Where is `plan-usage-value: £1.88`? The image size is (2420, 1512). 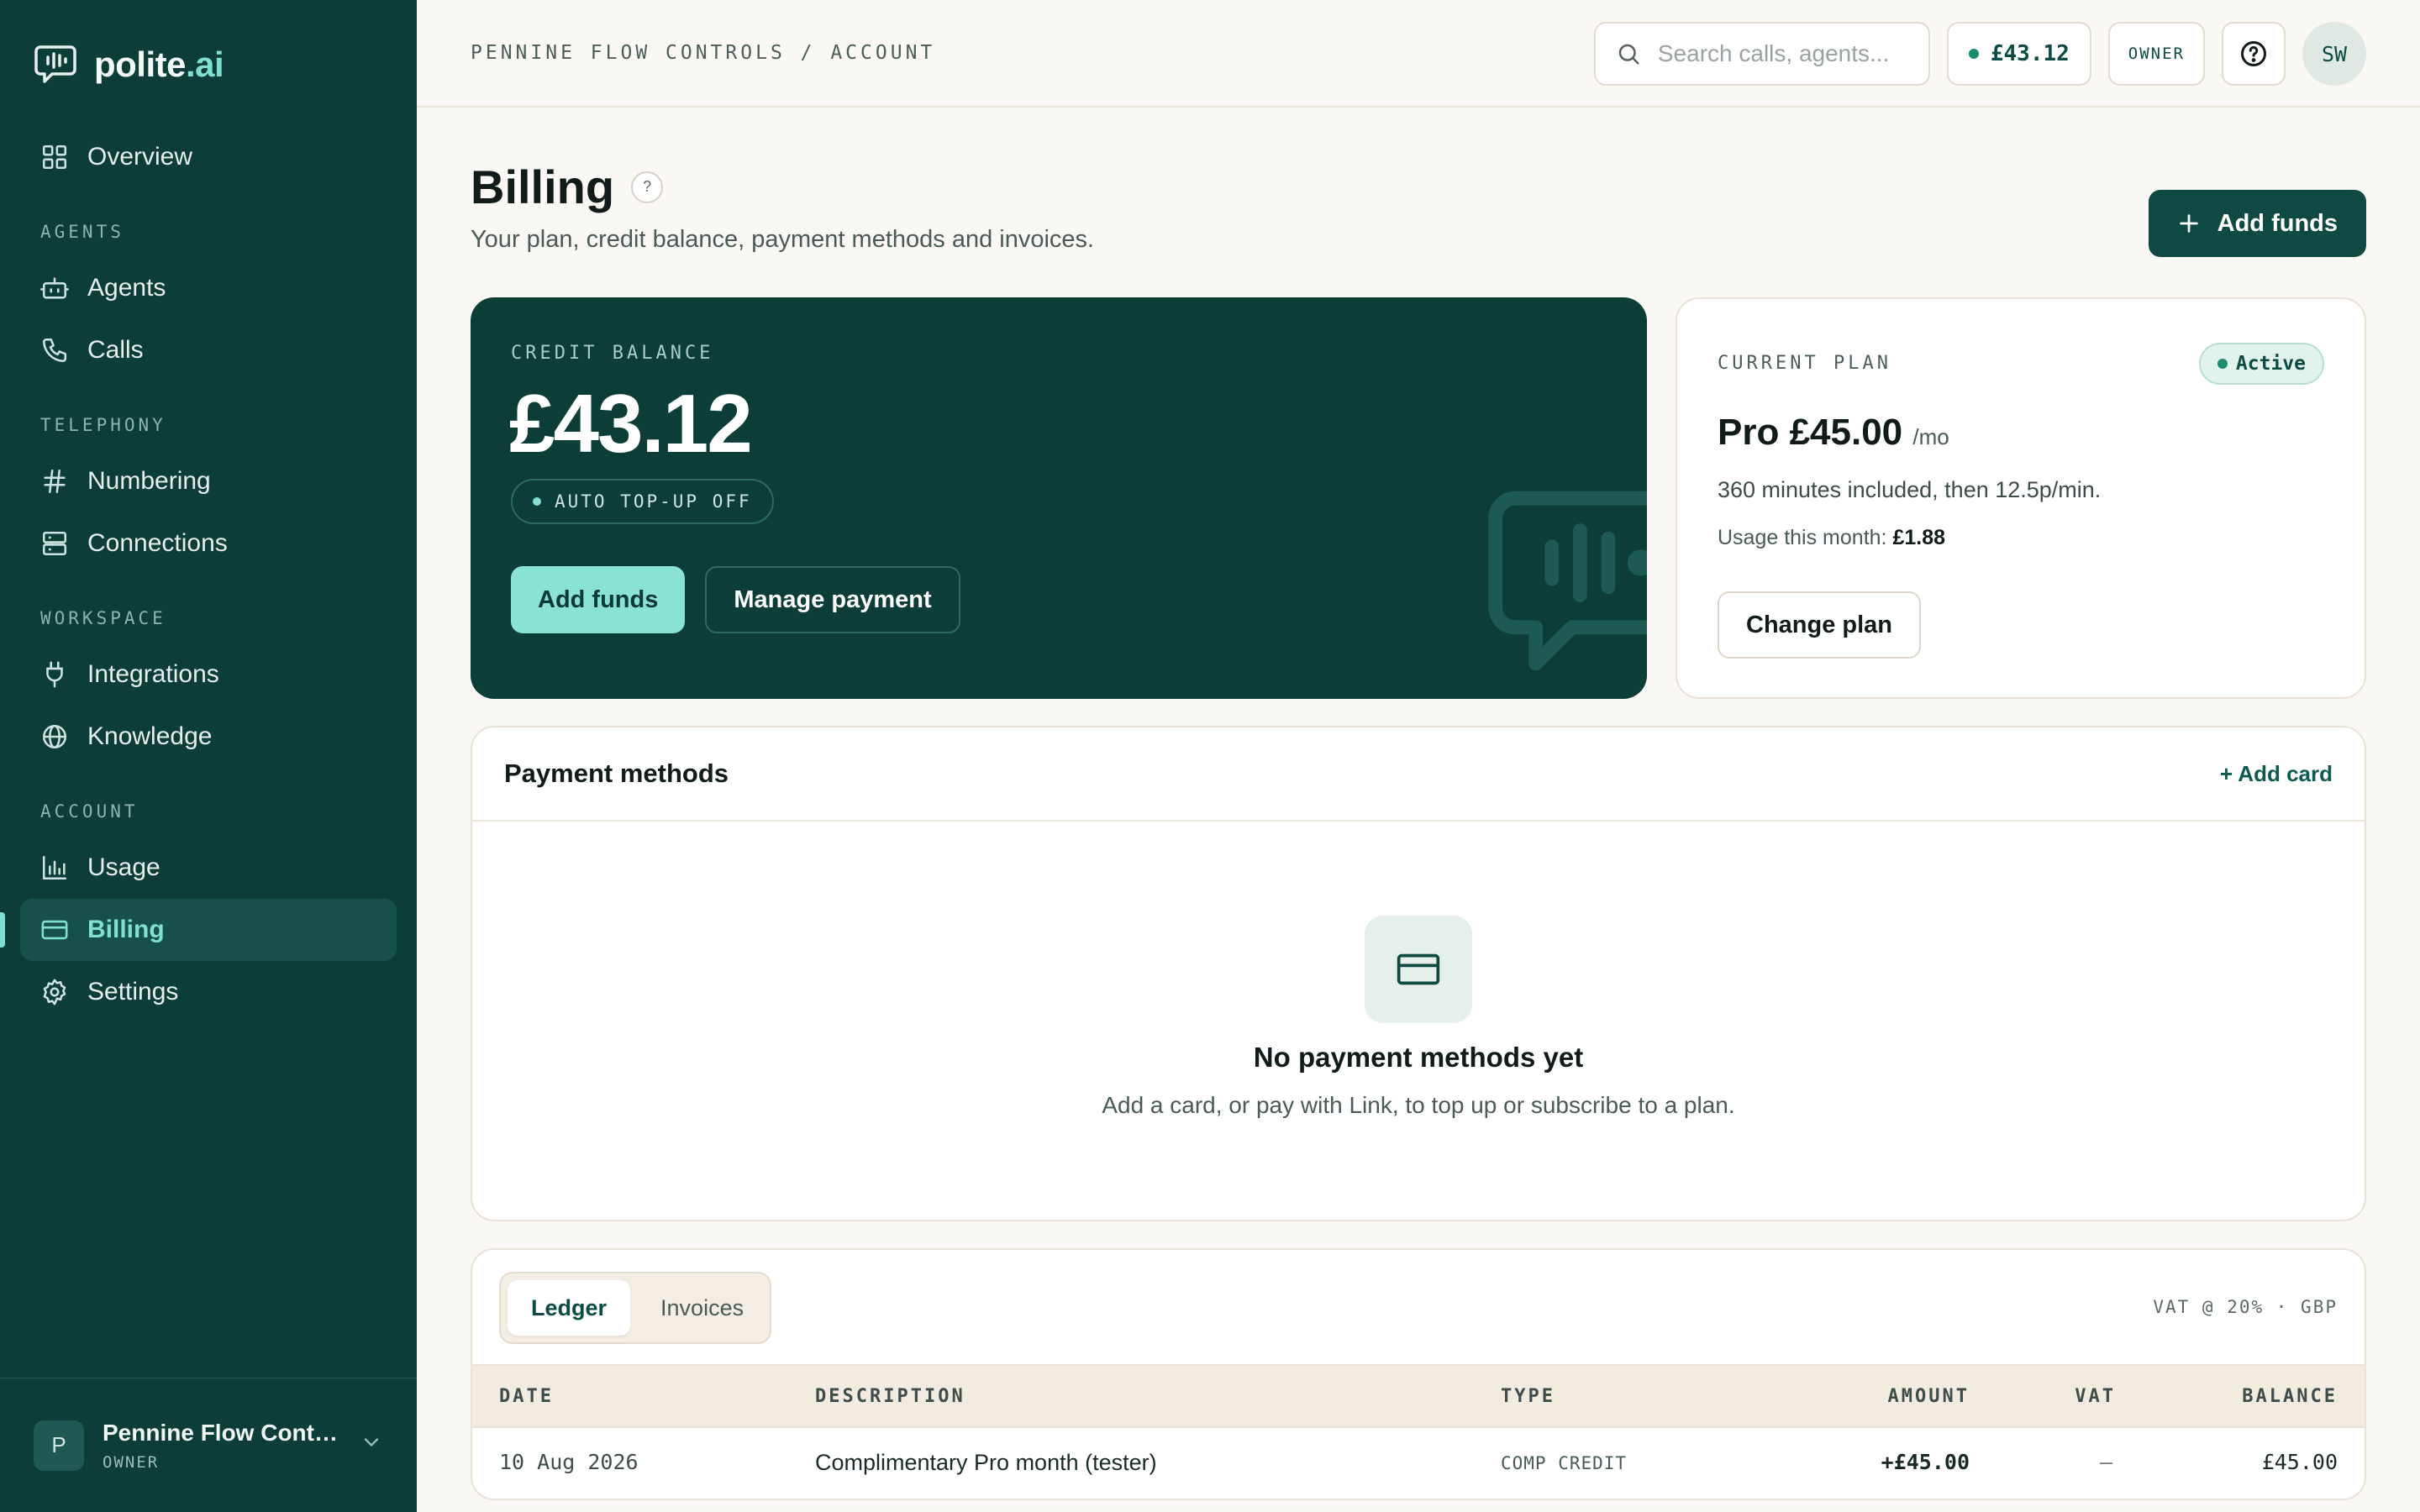 plan-usage-value: £1.88 is located at coordinates (1919, 537).